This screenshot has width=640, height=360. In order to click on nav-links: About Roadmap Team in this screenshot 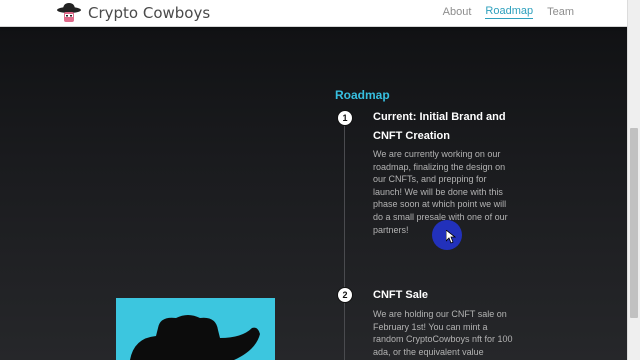, I will do `click(508, 12)`.